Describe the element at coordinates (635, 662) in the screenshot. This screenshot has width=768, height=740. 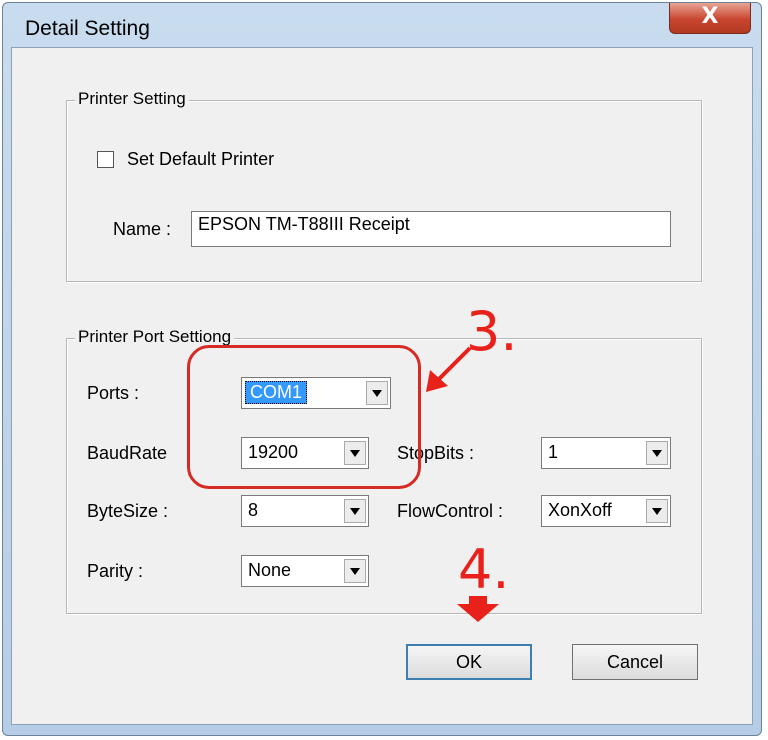
I see `cancel-button: Cancel` at that location.